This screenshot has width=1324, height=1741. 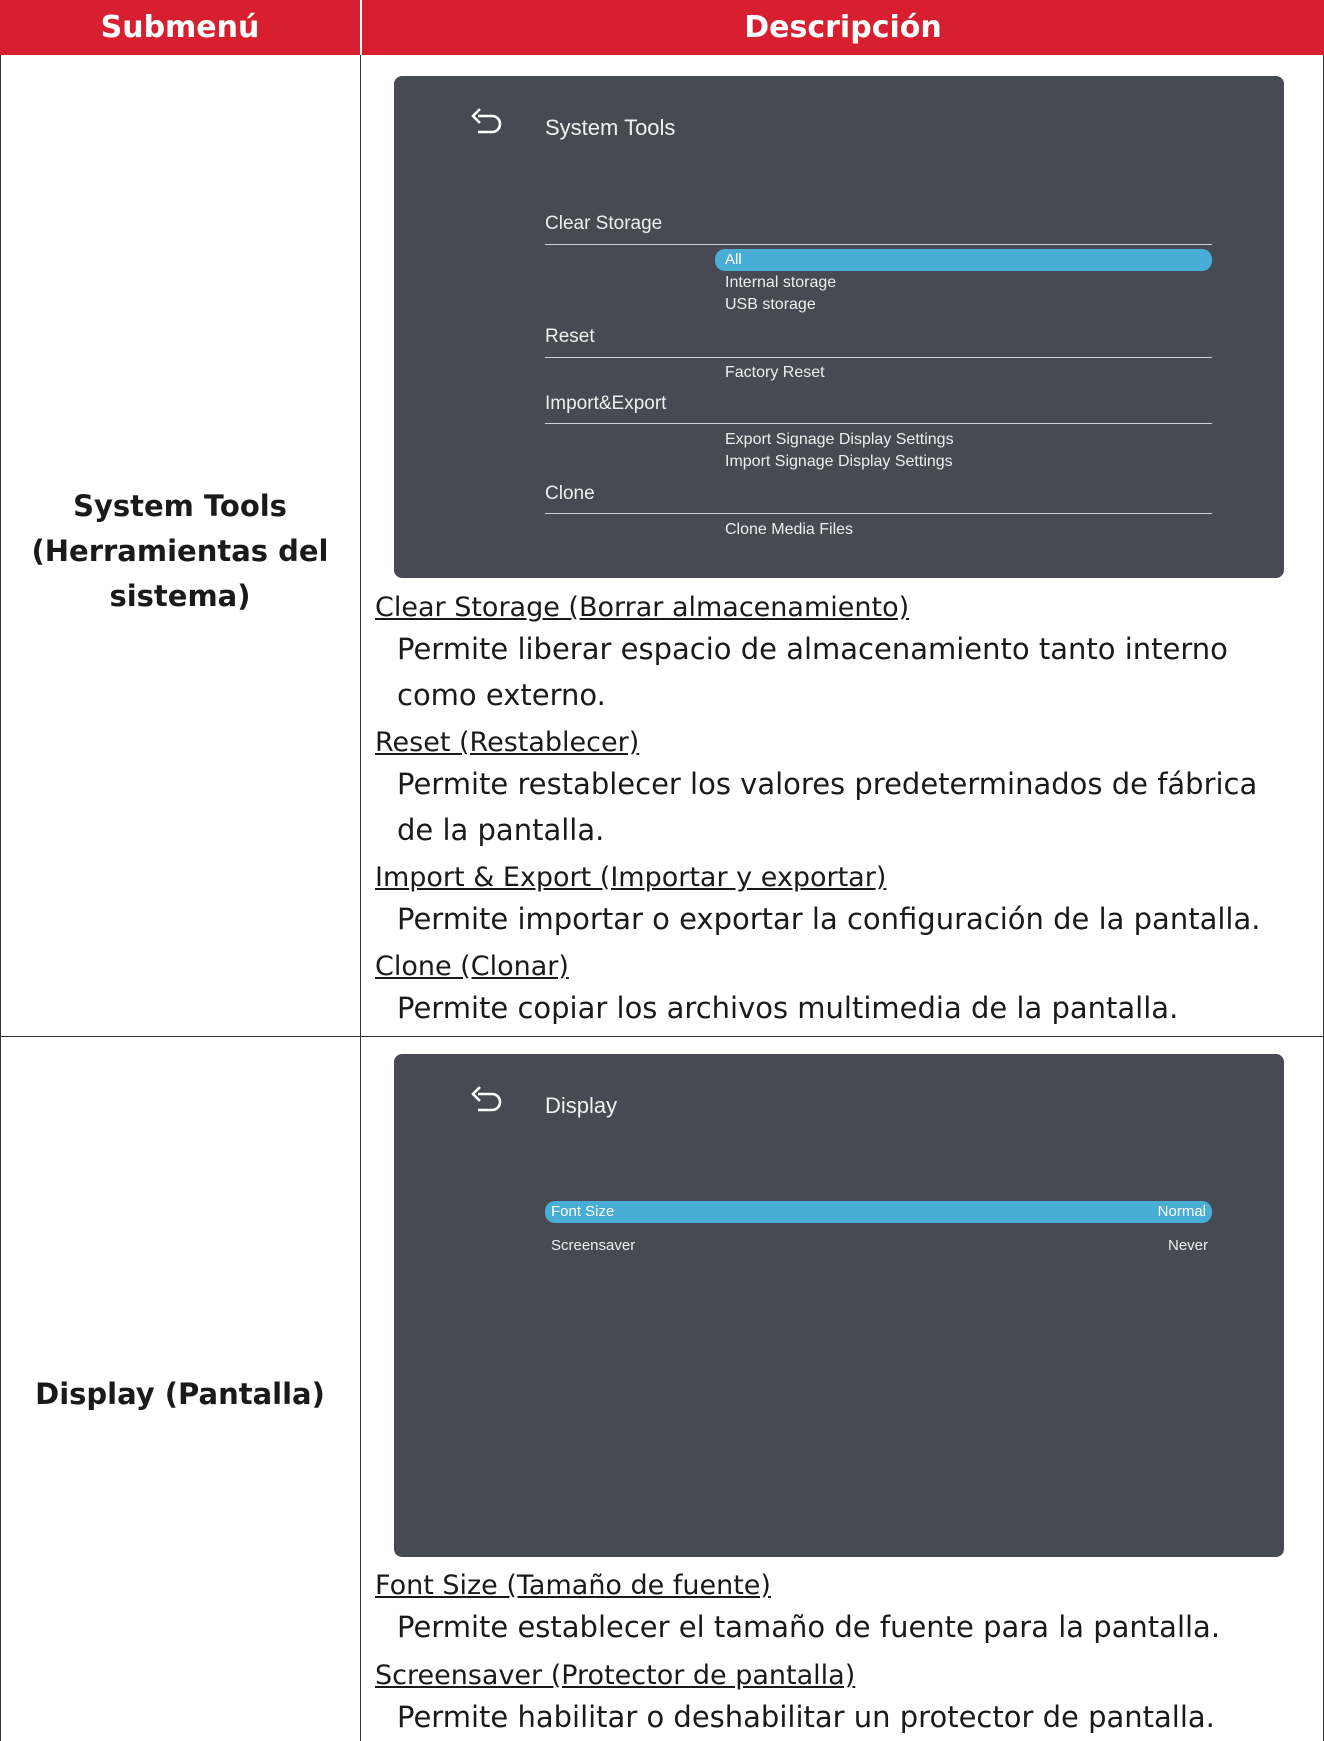 I want to click on setting-label: Font Size, so click(x=583, y=1211).